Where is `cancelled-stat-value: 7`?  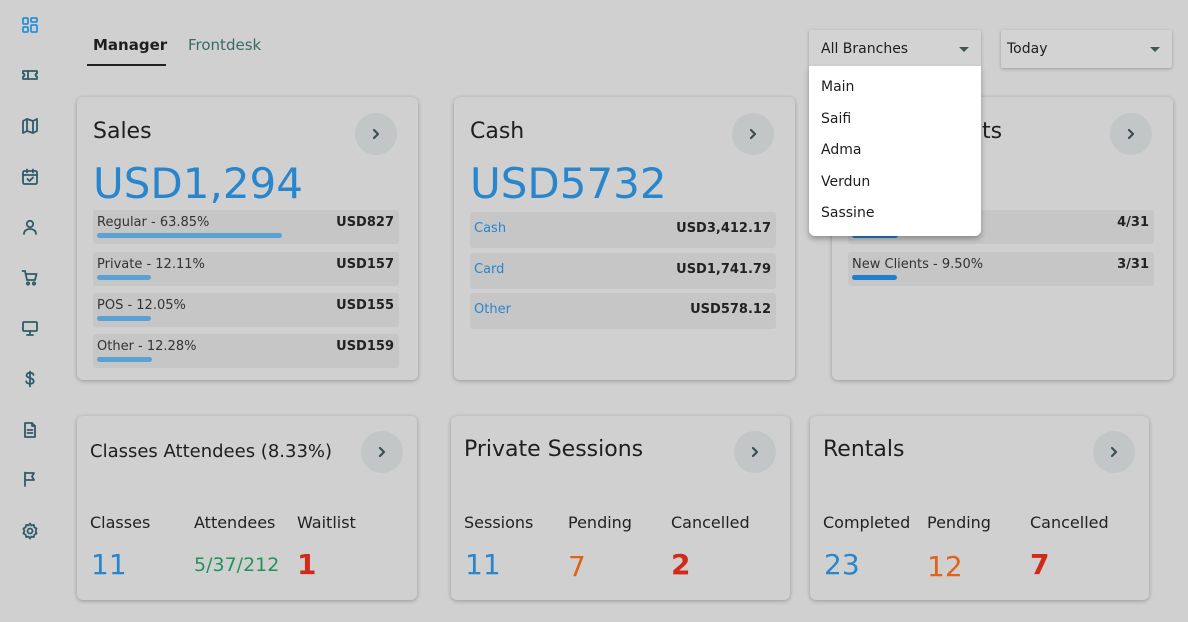 cancelled-stat-value: 7 is located at coordinates (1040, 564).